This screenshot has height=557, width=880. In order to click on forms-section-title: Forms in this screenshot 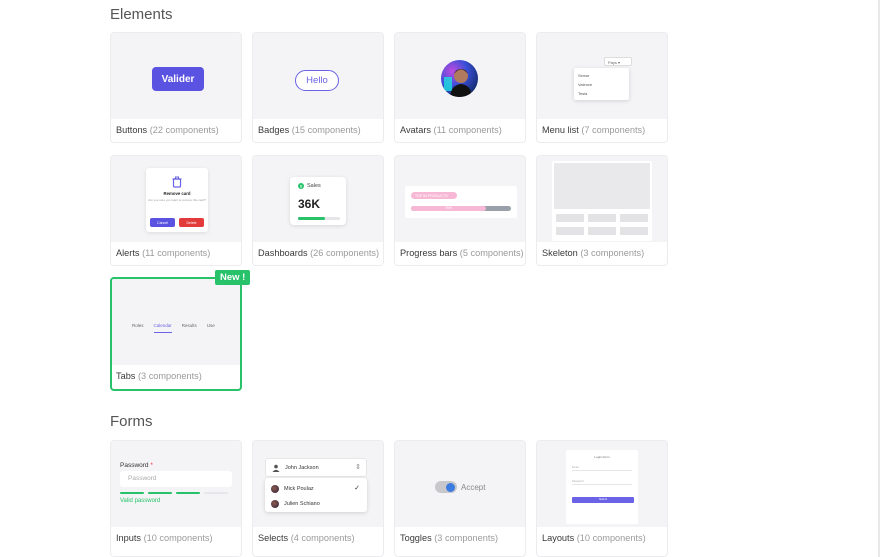, I will do `click(131, 421)`.